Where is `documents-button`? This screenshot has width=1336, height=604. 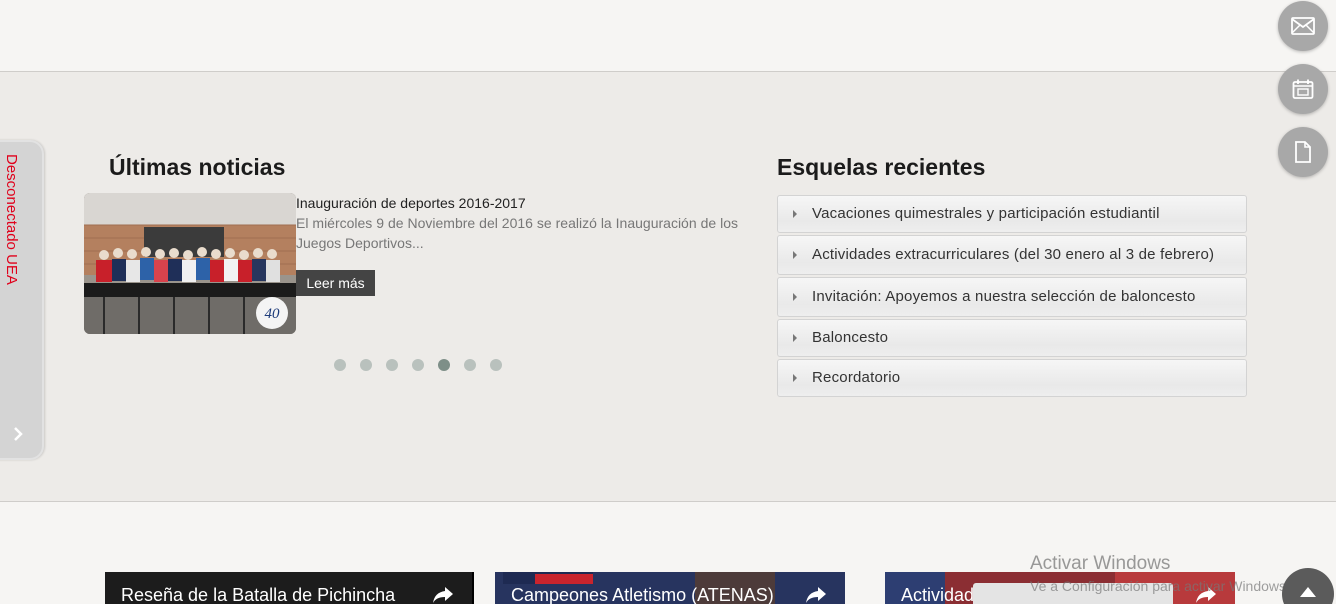 documents-button is located at coordinates (1303, 152).